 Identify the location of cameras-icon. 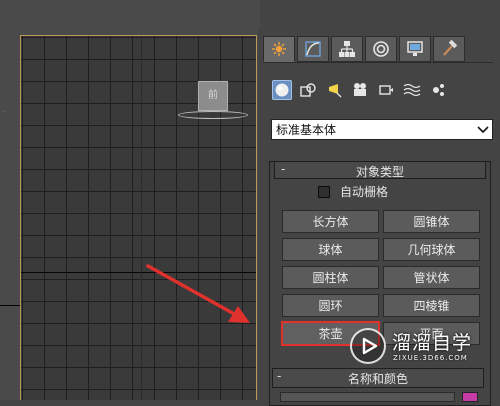
(360, 89).